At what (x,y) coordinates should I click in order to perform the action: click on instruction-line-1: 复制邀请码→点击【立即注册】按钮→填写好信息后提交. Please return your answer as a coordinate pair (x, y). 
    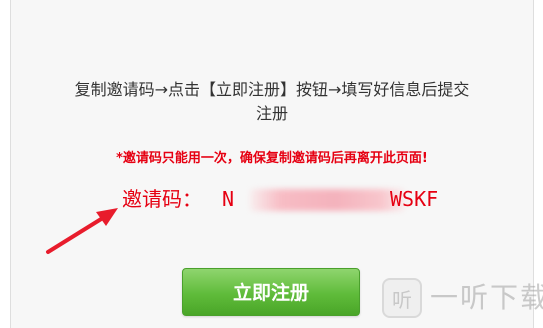
    Looking at the image, I should click on (272, 89).